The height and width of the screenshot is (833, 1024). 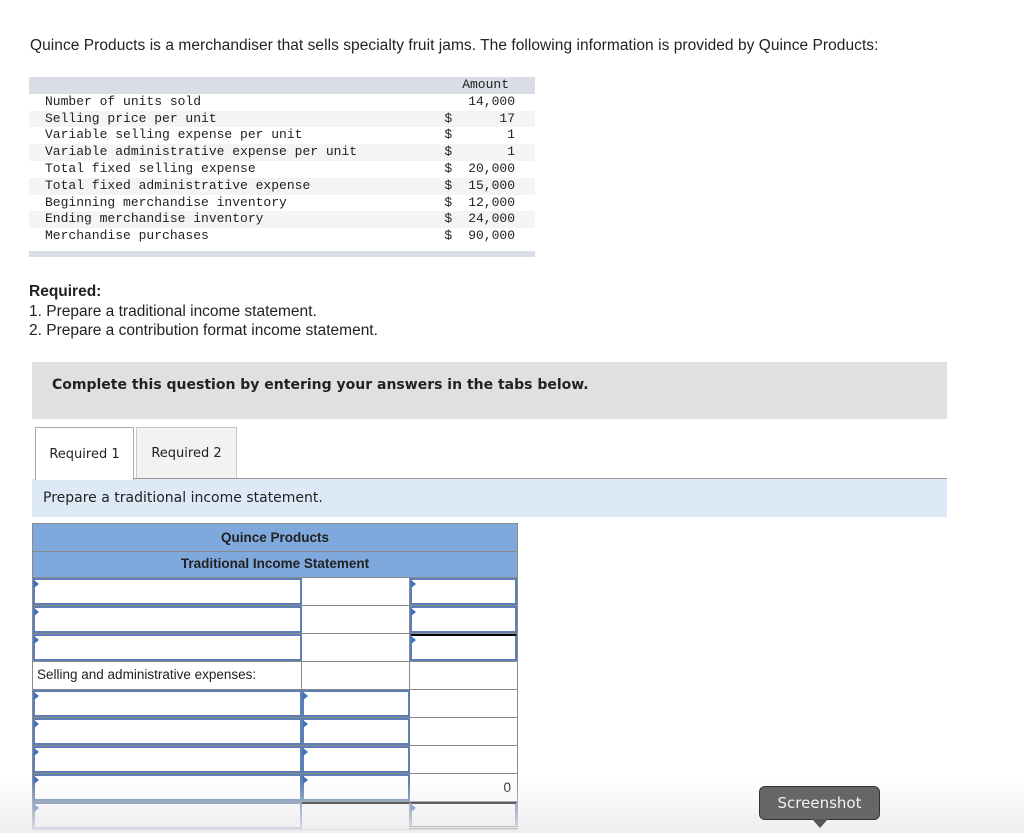 I want to click on info-row-value: 17, so click(x=507, y=118).